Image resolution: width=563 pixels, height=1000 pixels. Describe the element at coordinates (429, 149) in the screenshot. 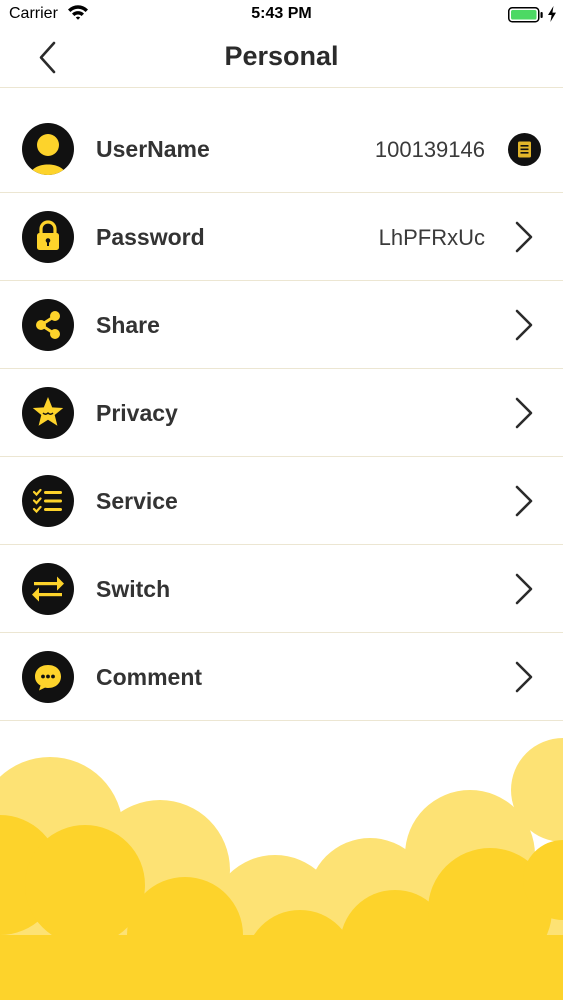

I see `username-value: 100139146` at that location.